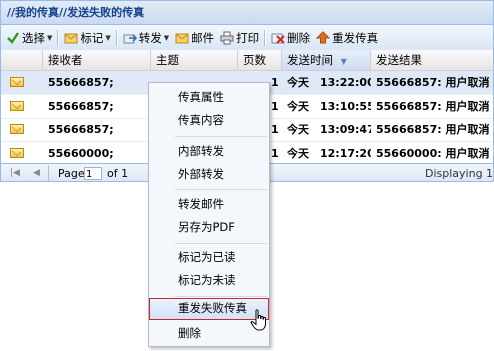 The image size is (494, 351). I want to click on pager-divider, so click(48, 173).